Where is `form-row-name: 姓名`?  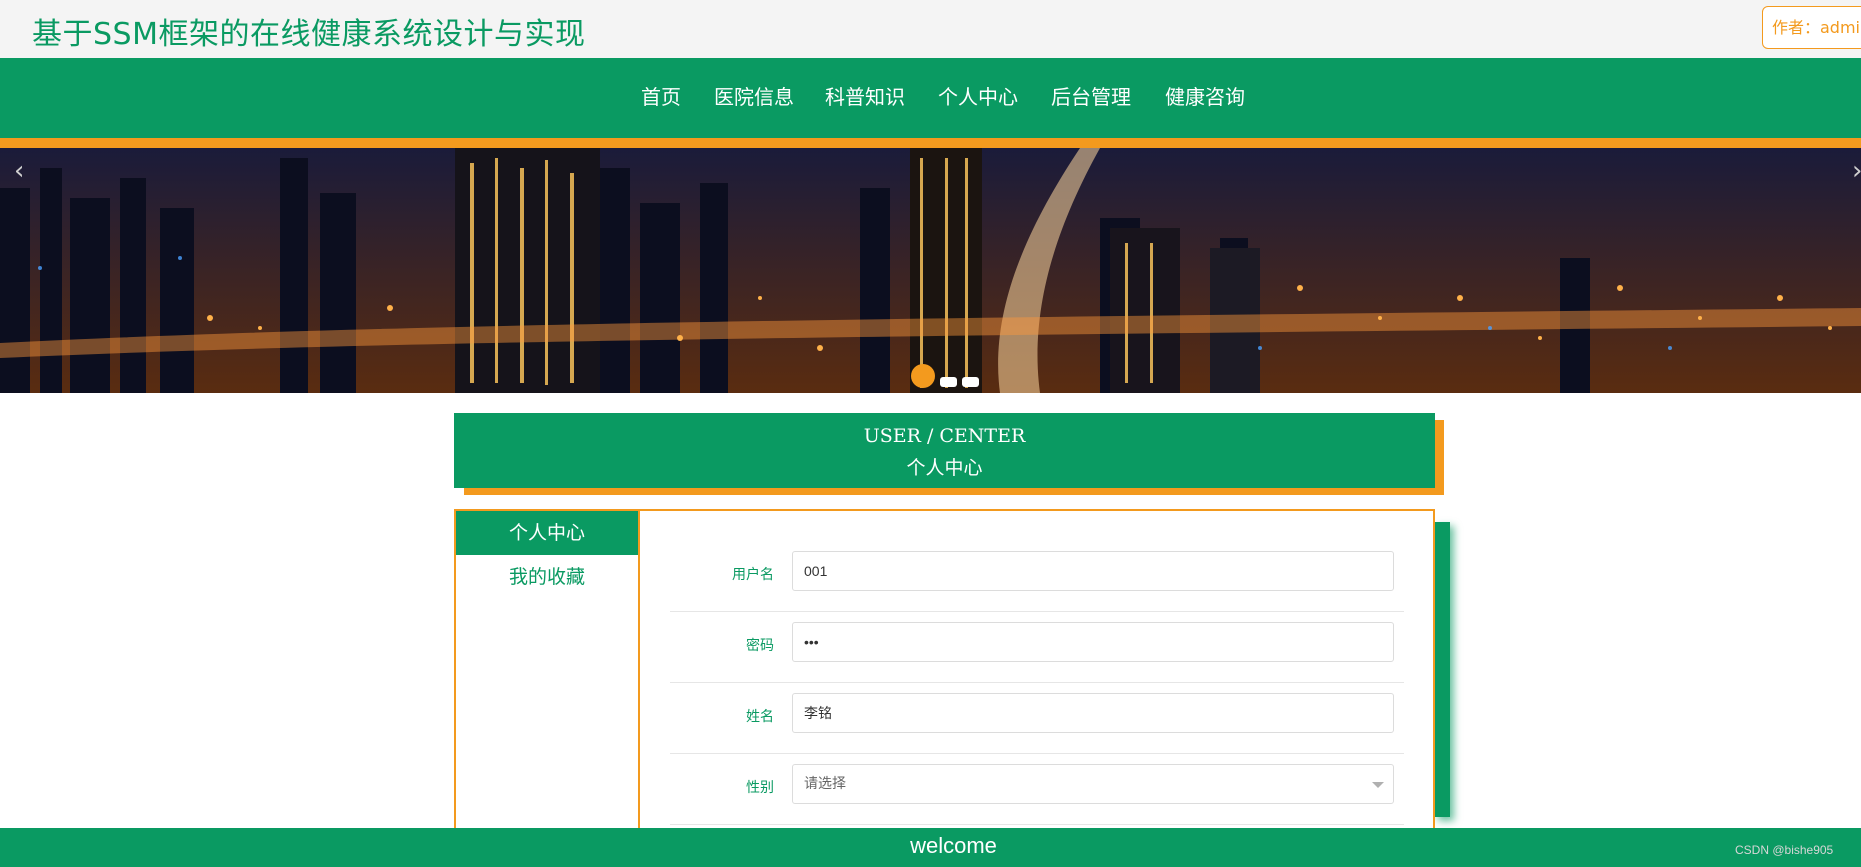
form-row-name: 姓名 is located at coordinates (1037, 718).